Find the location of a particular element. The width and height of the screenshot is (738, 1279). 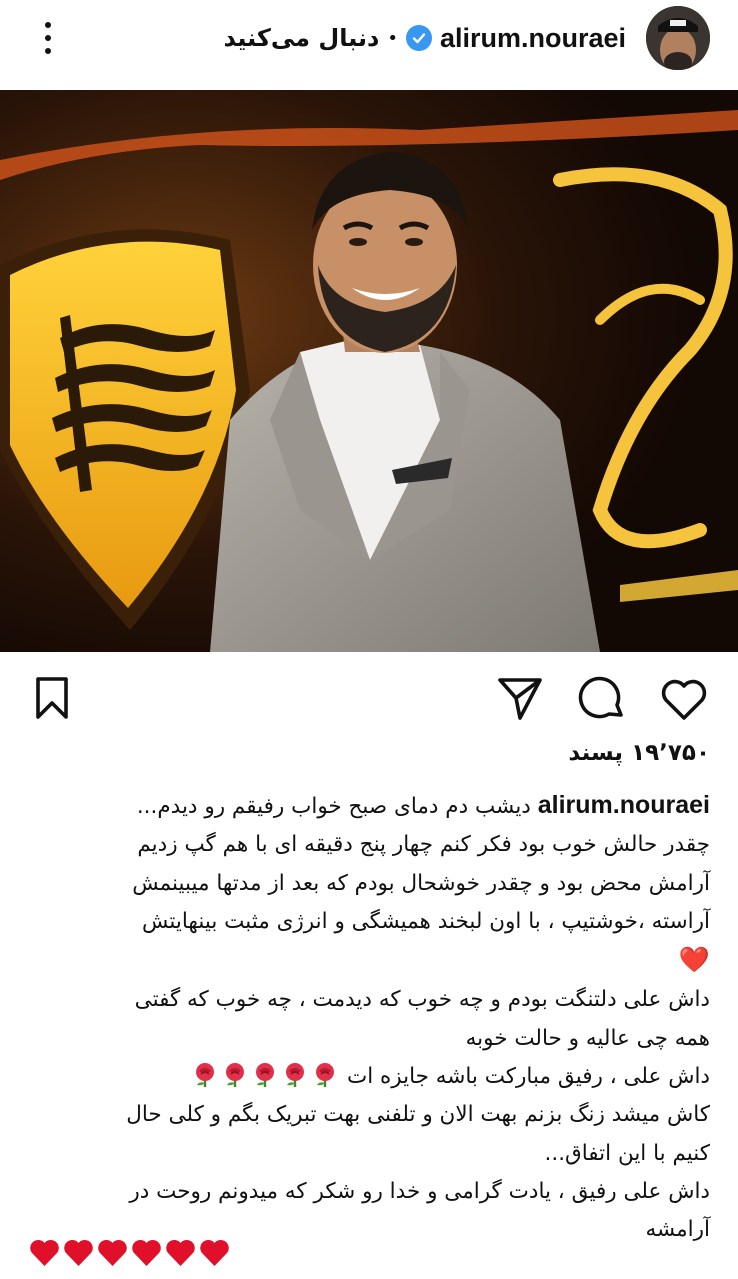

comment-bubble-icon is located at coordinates (600, 697).